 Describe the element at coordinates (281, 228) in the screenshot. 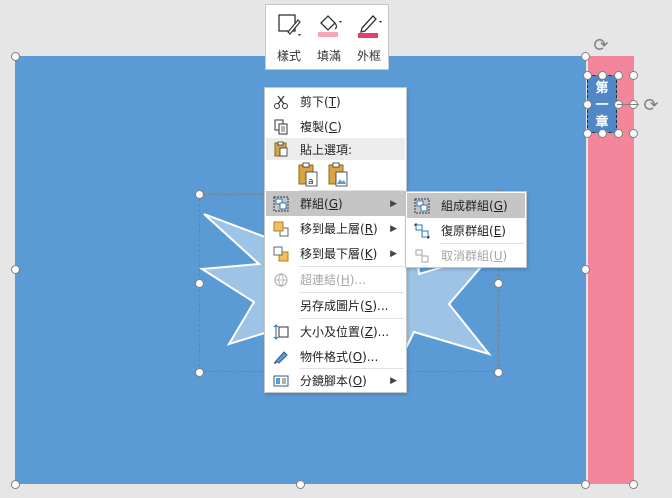

I see `bring-to-front-icon` at that location.